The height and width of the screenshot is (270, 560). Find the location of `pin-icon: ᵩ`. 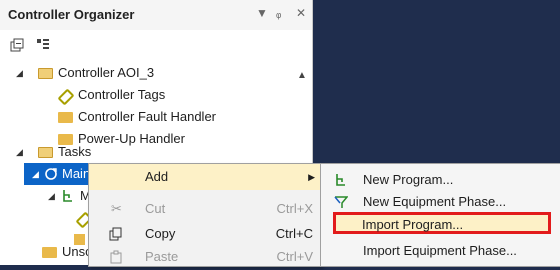

pin-icon: ᵩ is located at coordinates (278, 13).